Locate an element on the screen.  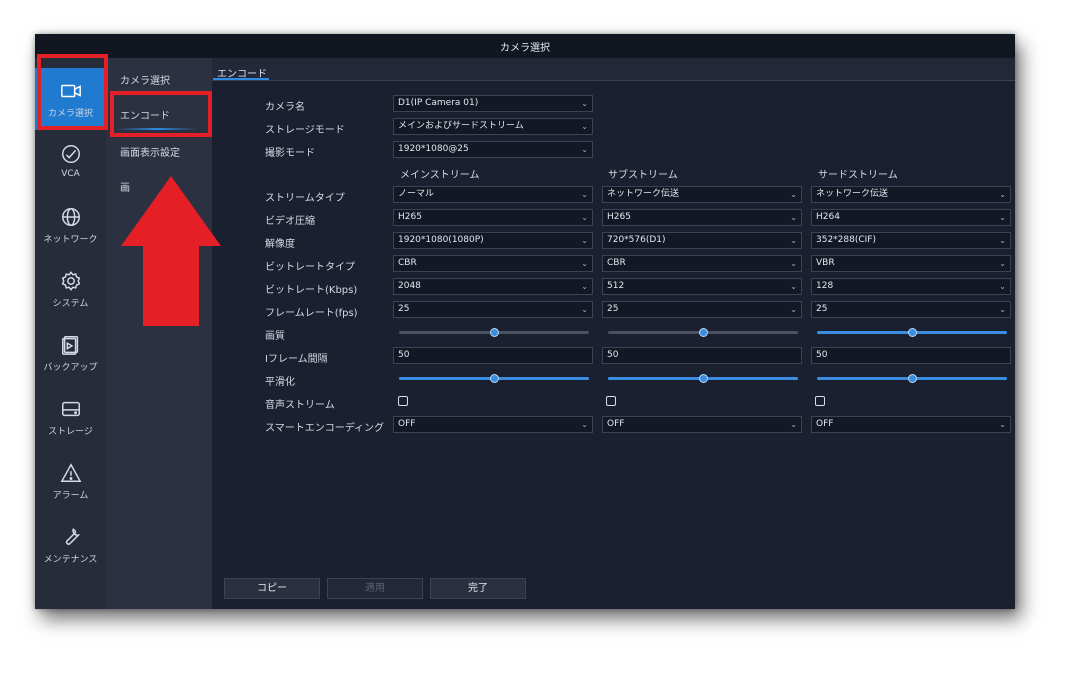
main-smoothing-slider is located at coordinates (494, 378).